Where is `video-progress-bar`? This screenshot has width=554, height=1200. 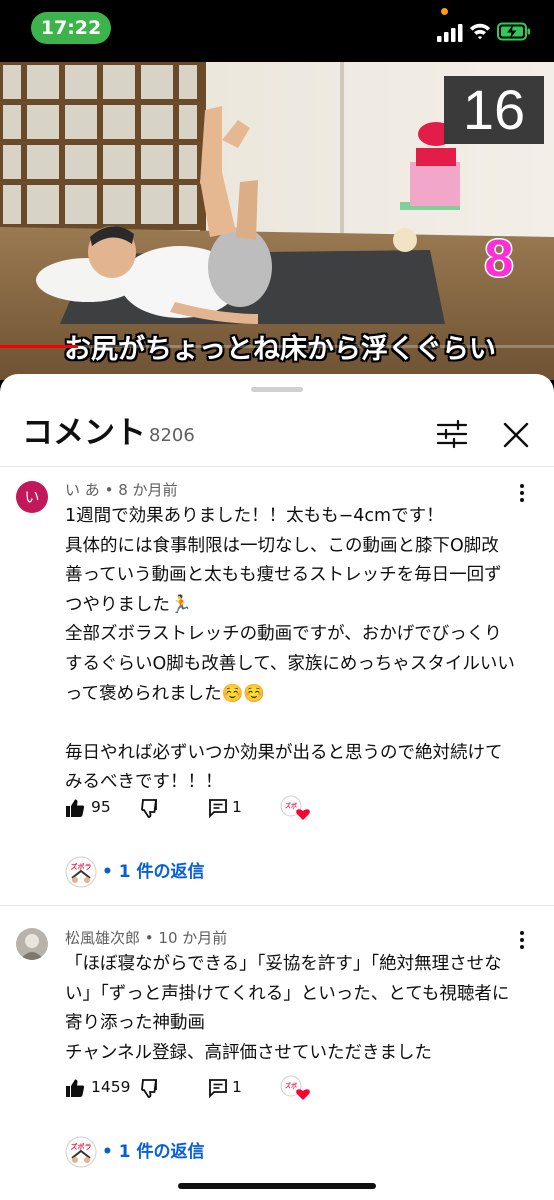 video-progress-bar is located at coordinates (277, 346).